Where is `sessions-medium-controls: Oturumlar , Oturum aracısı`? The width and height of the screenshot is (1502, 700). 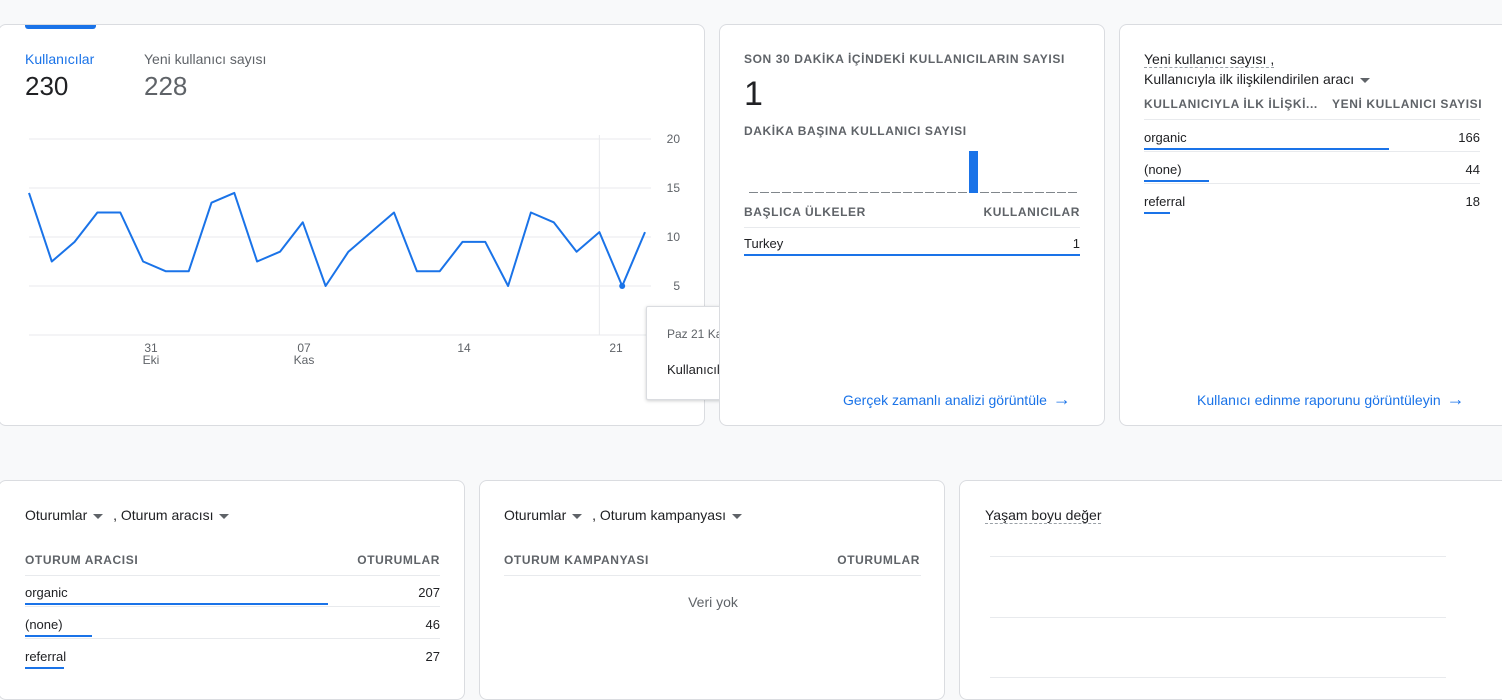
sessions-medium-controls: Oturumlar , Oturum aracısı is located at coordinates (127, 515).